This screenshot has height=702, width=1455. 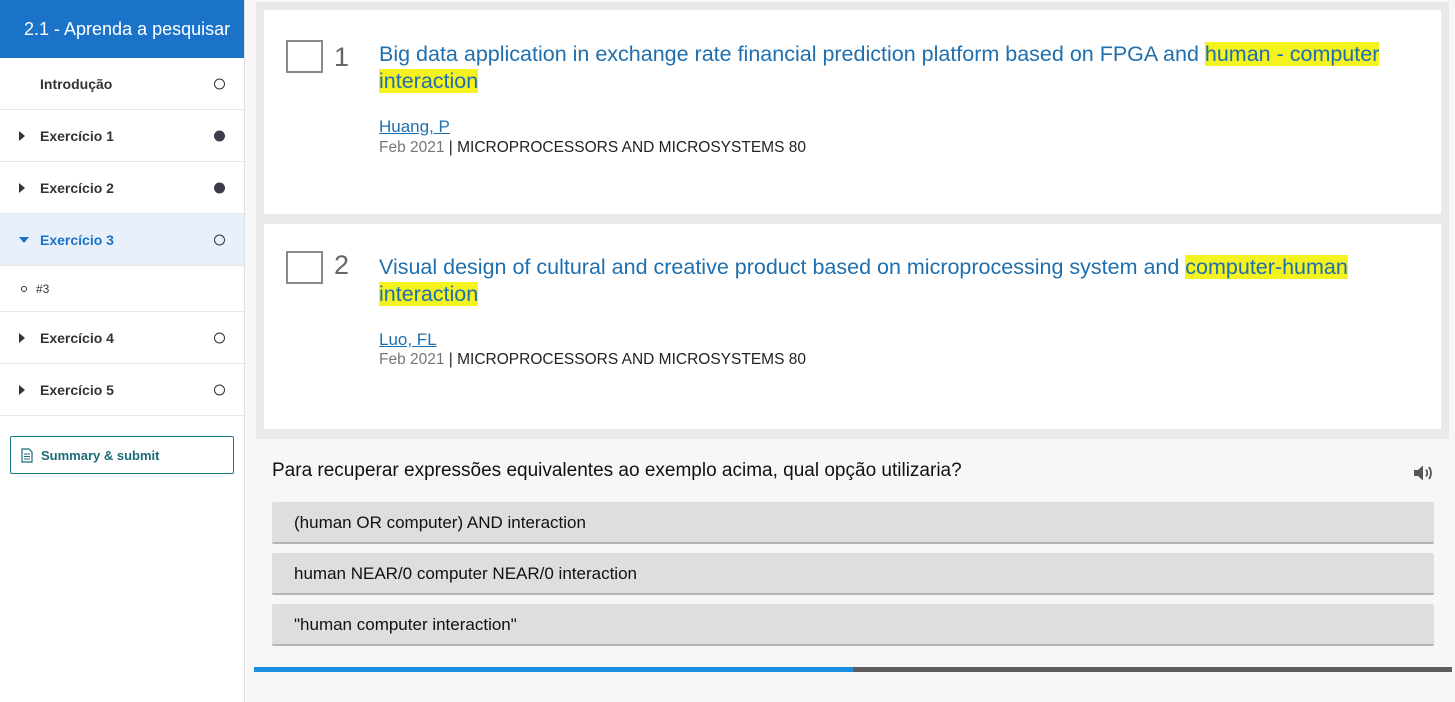 What do you see at coordinates (76, 83) in the screenshot?
I see `sidebar-item-label: Introdução` at bounding box center [76, 83].